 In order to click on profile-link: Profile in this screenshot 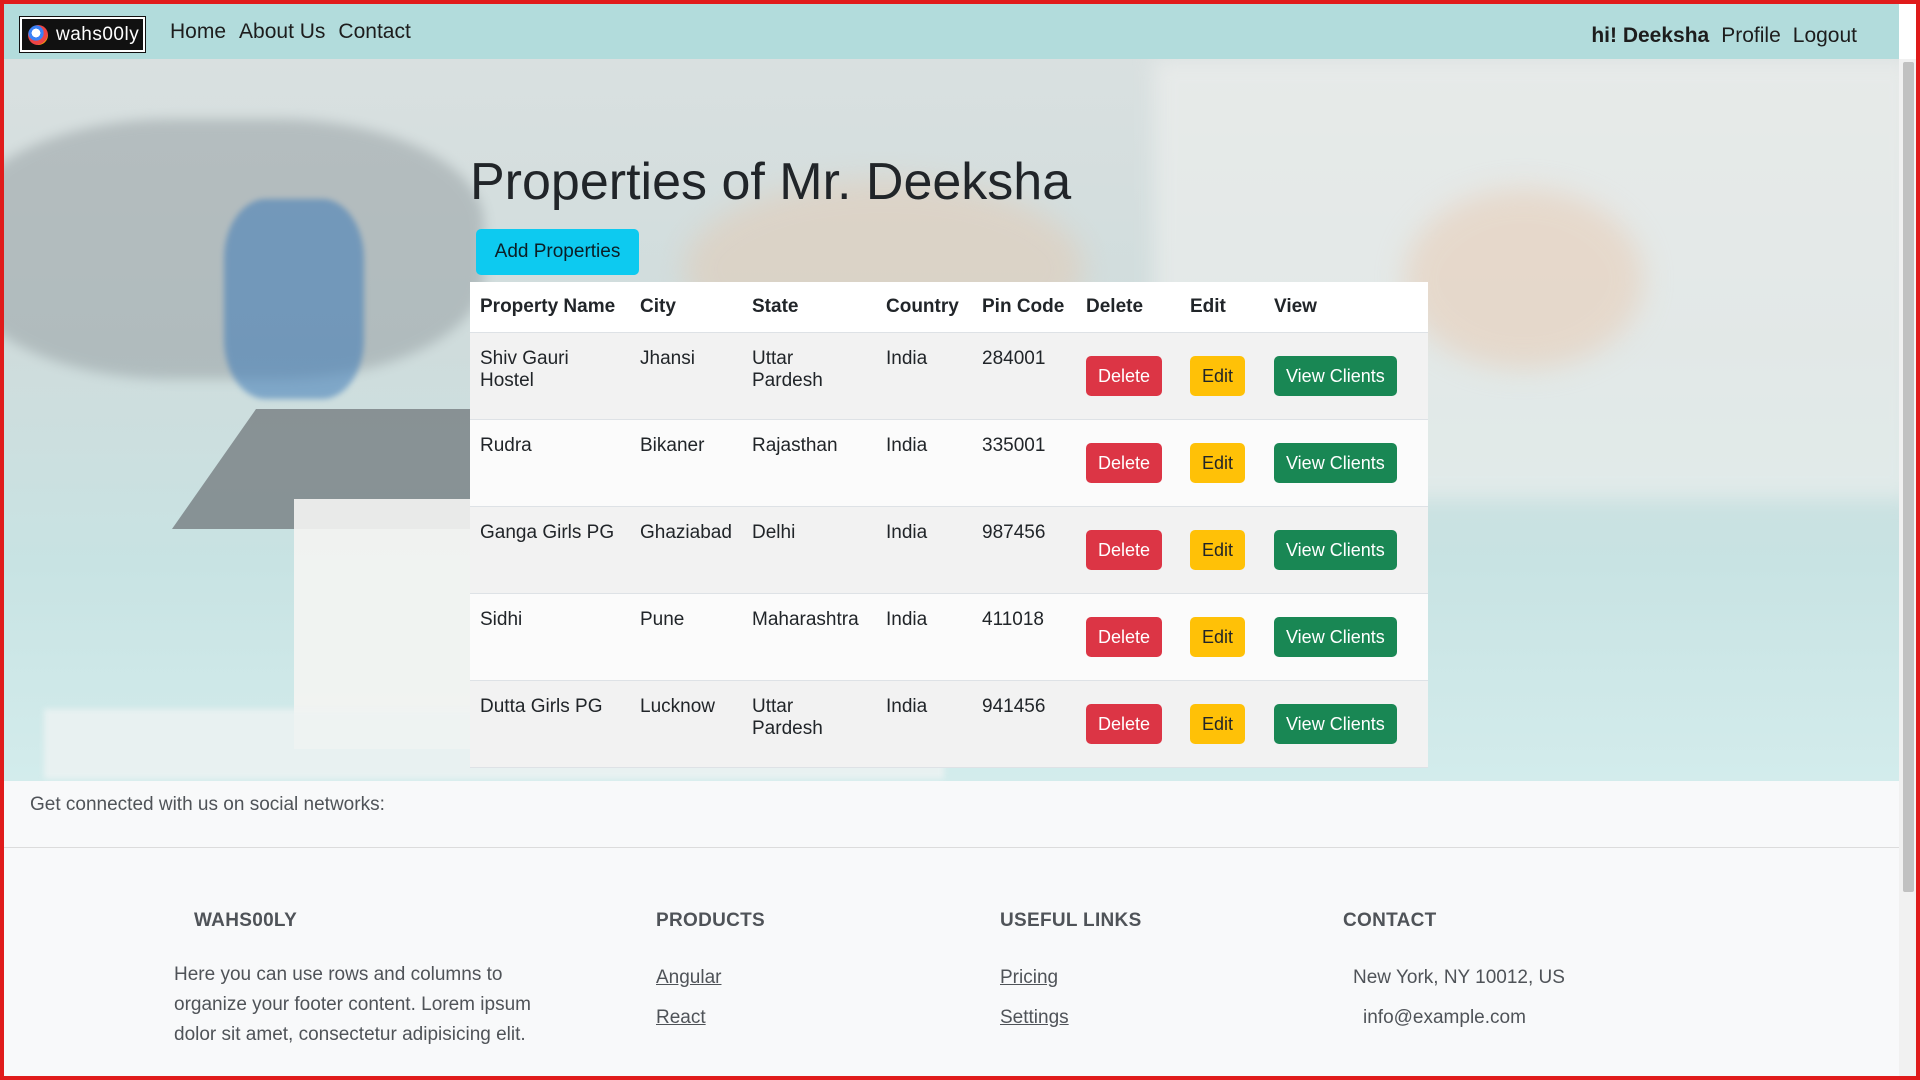, I will do `click(1751, 36)`.